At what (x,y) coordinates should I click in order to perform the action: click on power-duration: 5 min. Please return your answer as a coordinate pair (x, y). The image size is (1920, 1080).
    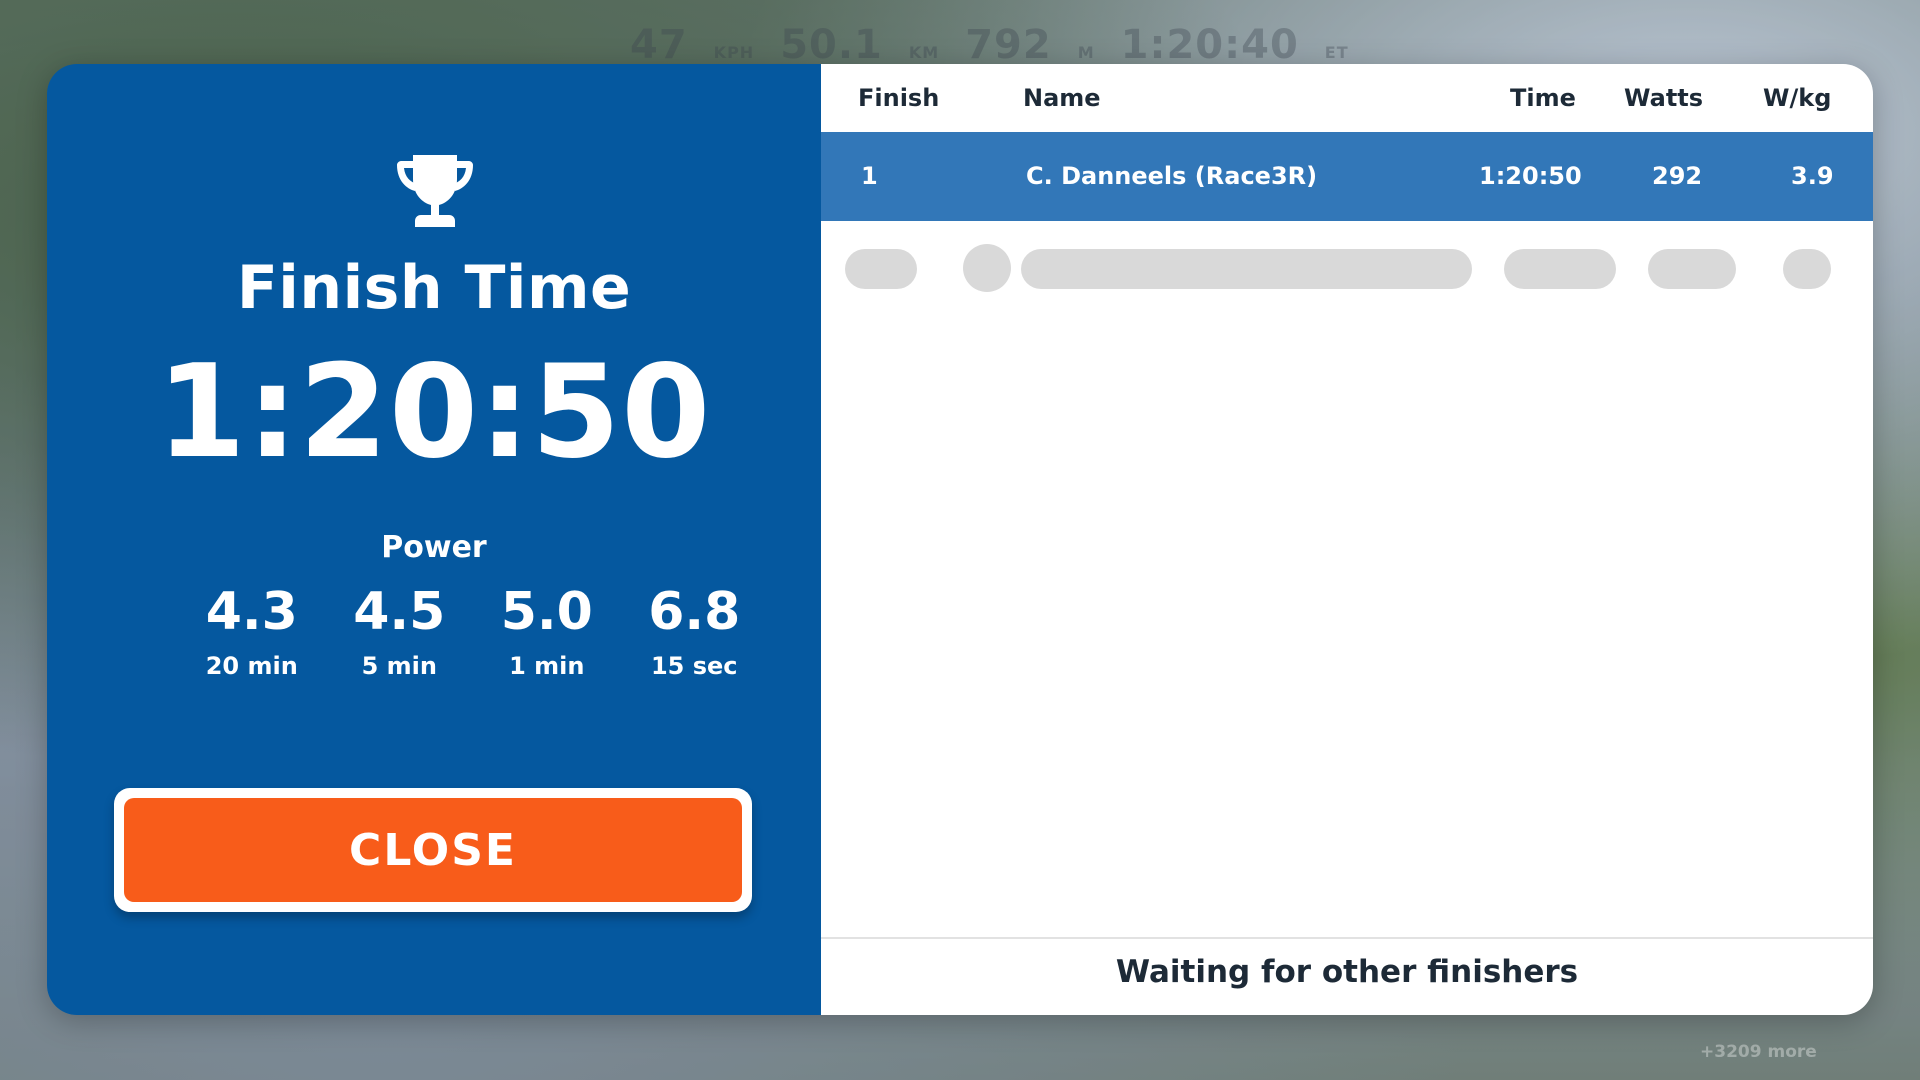
    Looking at the image, I should click on (399, 666).